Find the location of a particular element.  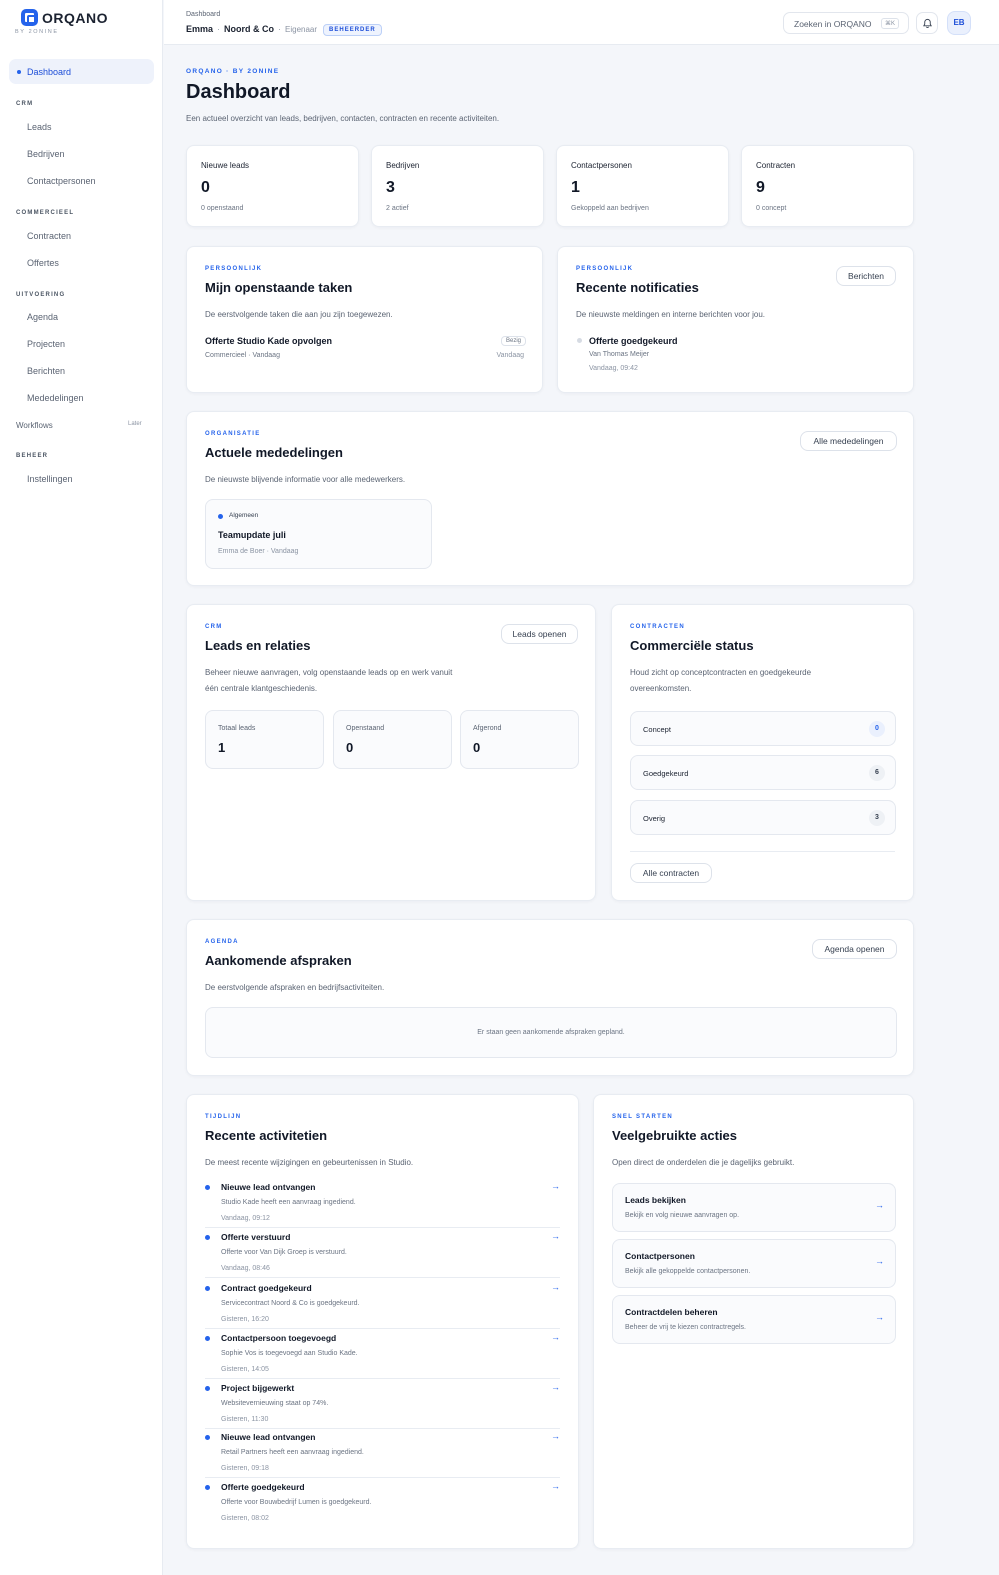

sidebar-item-dashboard: Dashboard is located at coordinates (81, 71).